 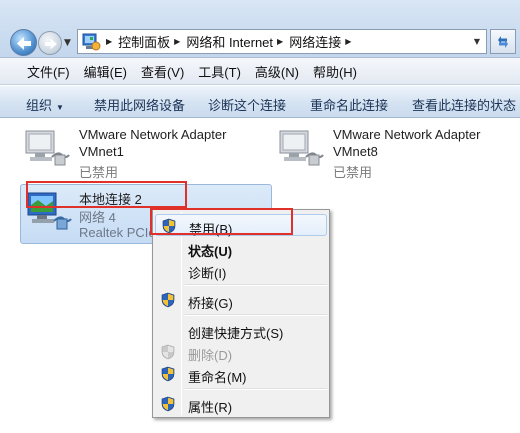 I want to click on annotation-highlight-disable, so click(x=221, y=221).